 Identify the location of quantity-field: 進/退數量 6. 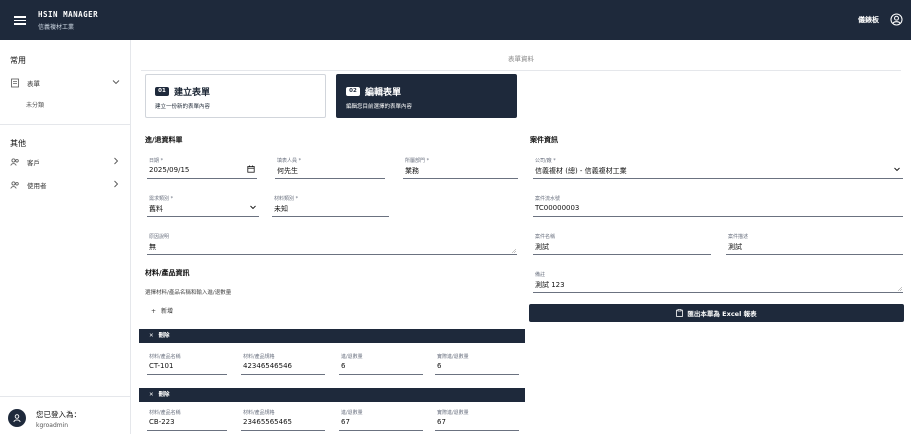
(381, 364).